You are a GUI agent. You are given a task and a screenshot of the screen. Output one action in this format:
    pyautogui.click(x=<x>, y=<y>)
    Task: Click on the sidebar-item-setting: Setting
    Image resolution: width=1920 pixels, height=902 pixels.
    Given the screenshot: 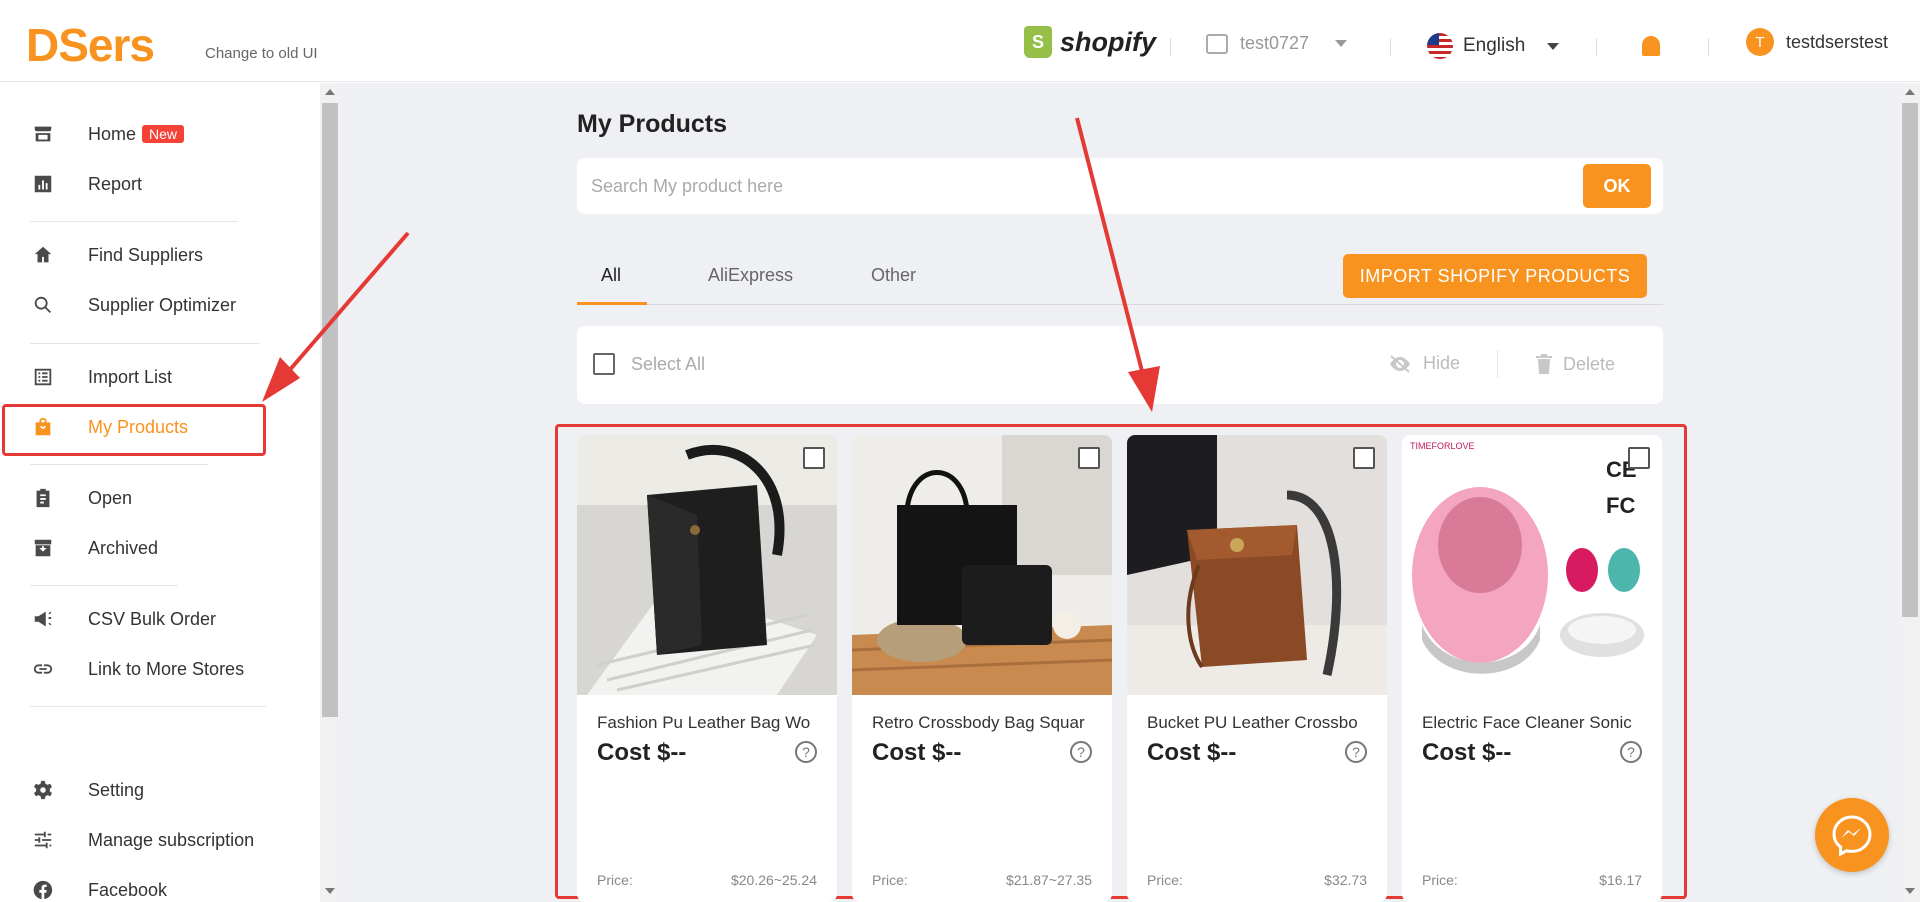 What is the action you would take?
    pyautogui.click(x=131, y=790)
    